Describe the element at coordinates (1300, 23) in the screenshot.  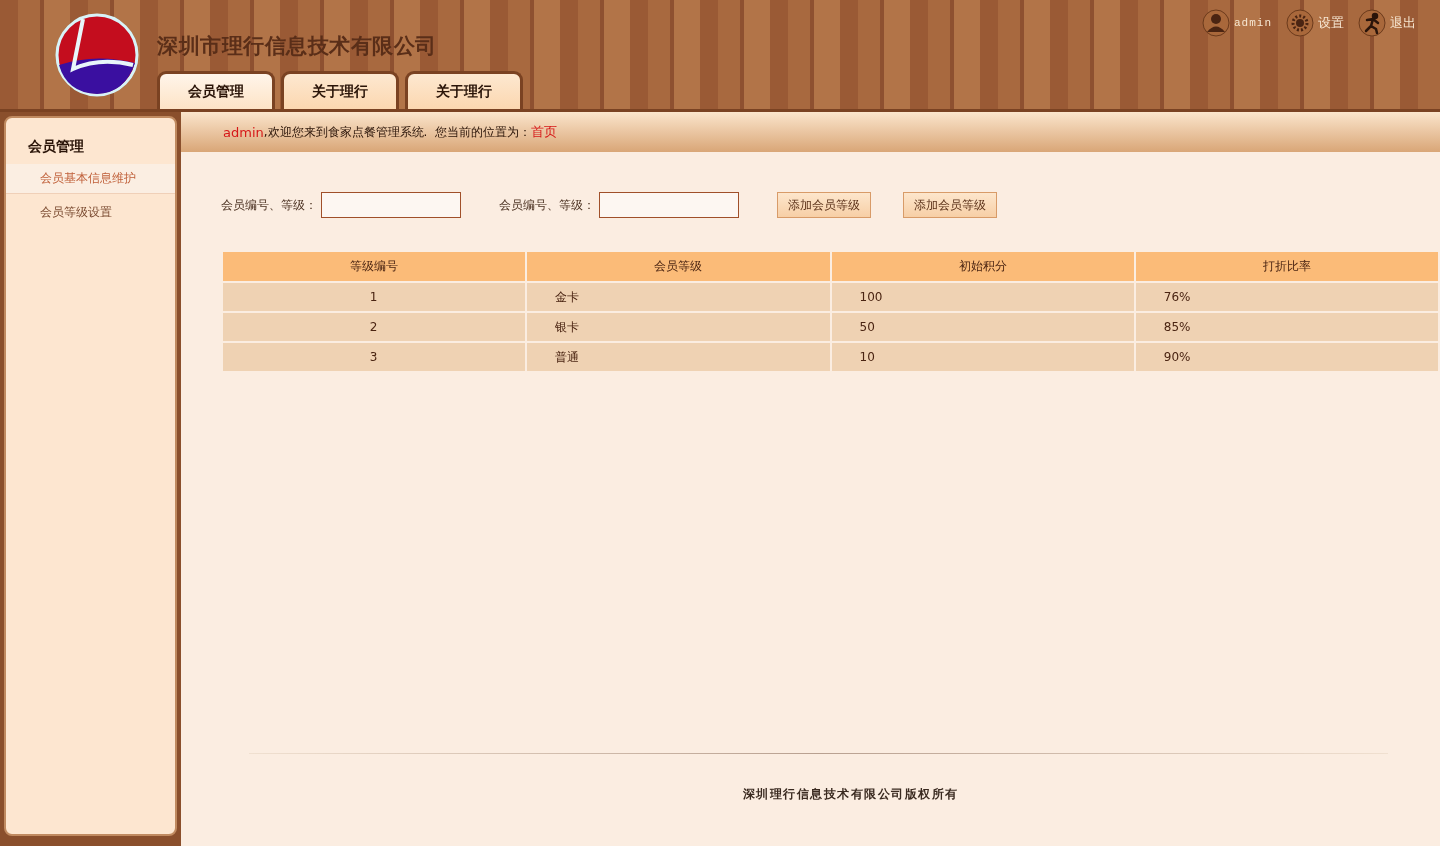
I see `gear-icon` at that location.